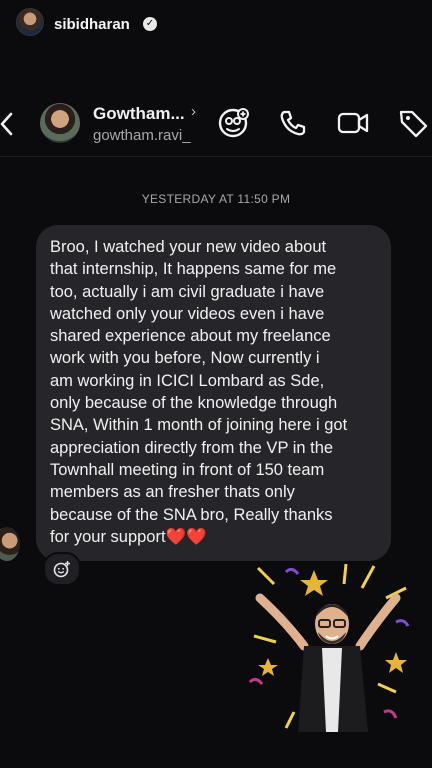  I want to click on add-reaction-button, so click(62, 569).